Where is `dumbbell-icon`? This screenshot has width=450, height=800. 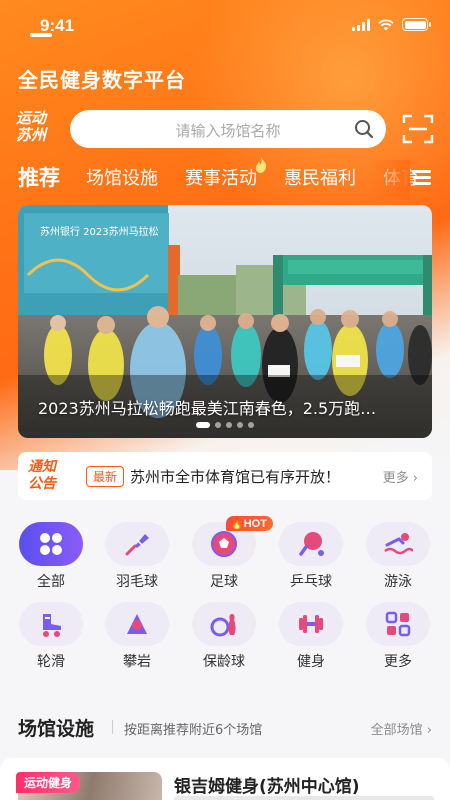 dumbbell-icon is located at coordinates (311, 624).